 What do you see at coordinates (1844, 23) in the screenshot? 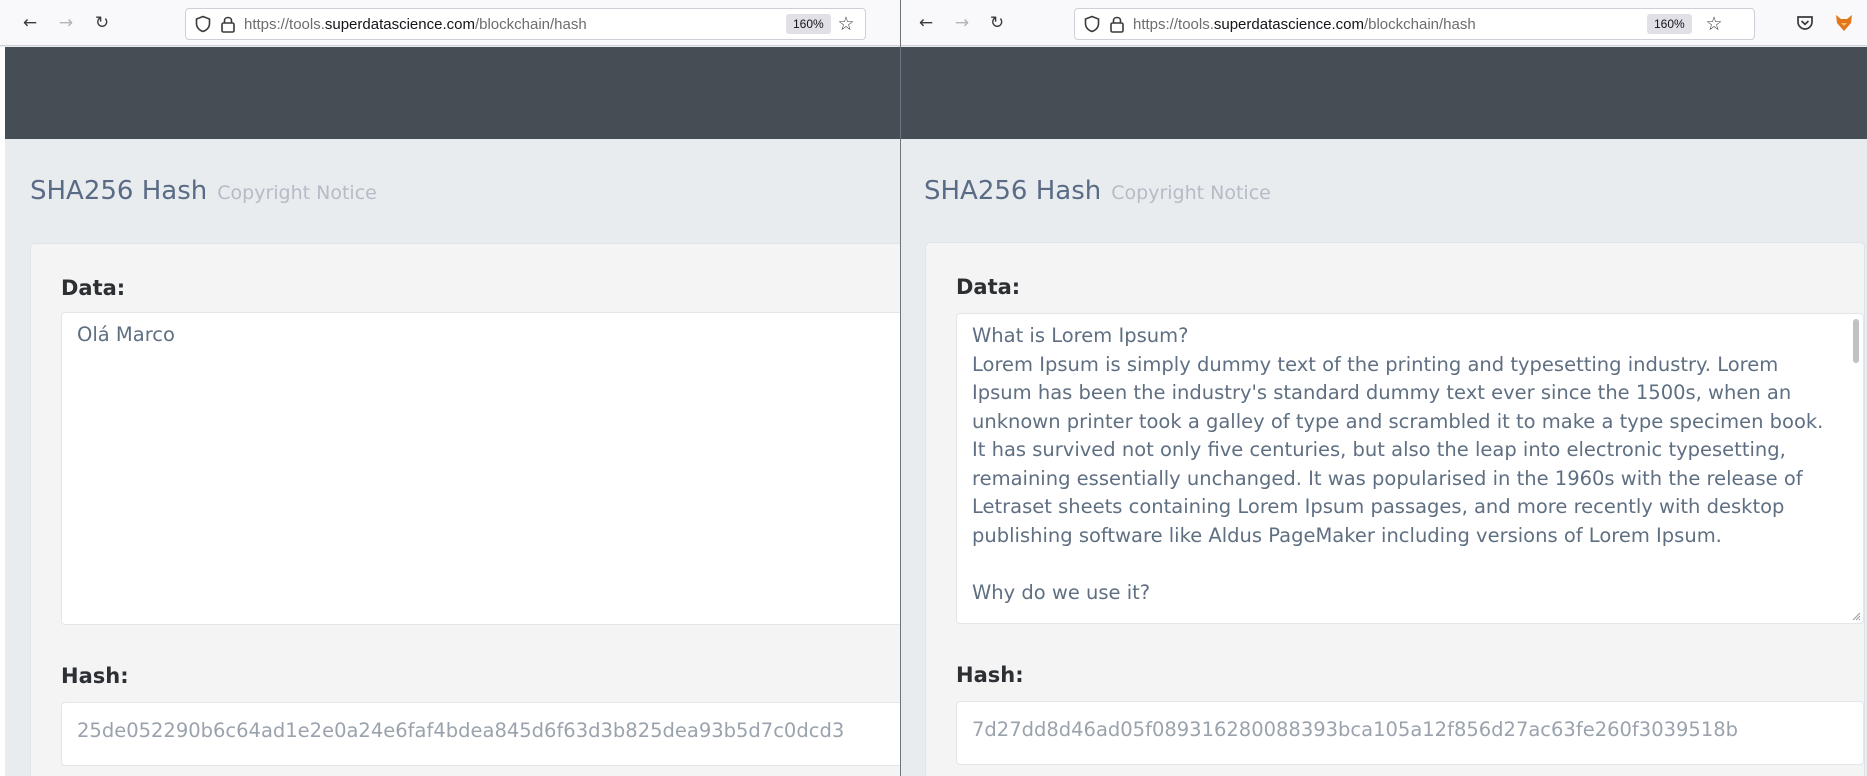
I see `fox-extension-icon` at bounding box center [1844, 23].